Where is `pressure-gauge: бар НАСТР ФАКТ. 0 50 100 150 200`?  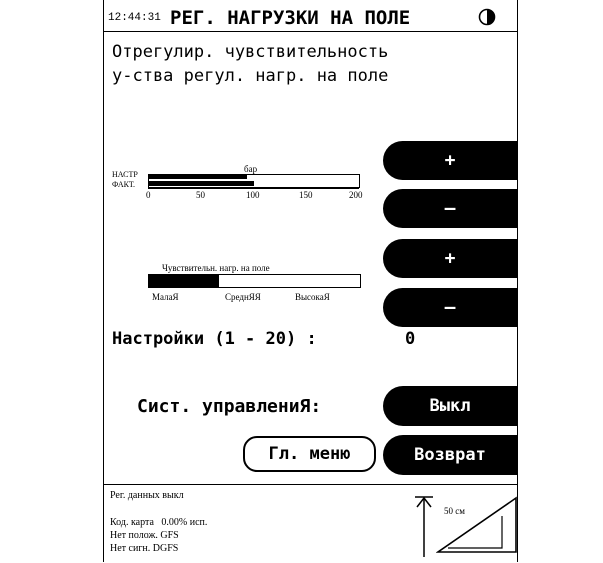
pressure-gauge: бар НАСТР ФАКТ. 0 50 100 150 200 is located at coordinates (242, 184).